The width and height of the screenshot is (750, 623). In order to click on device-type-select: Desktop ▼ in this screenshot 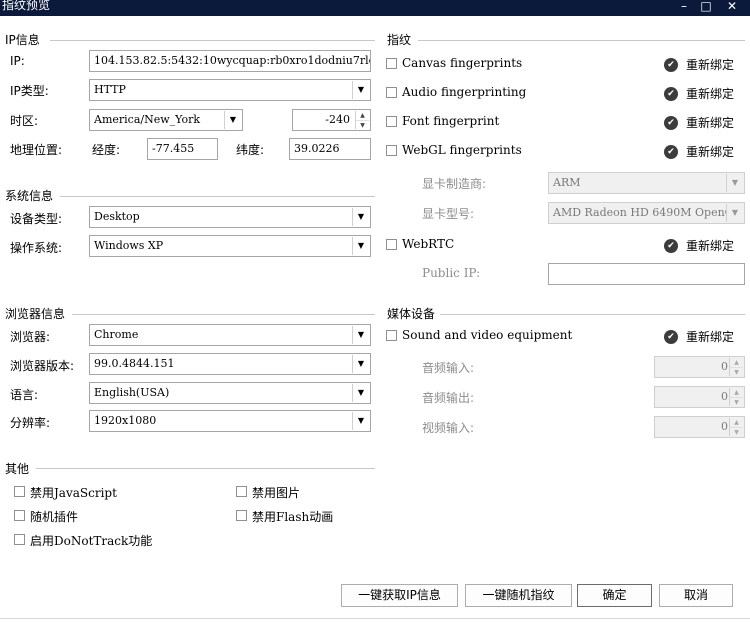, I will do `click(230, 217)`.